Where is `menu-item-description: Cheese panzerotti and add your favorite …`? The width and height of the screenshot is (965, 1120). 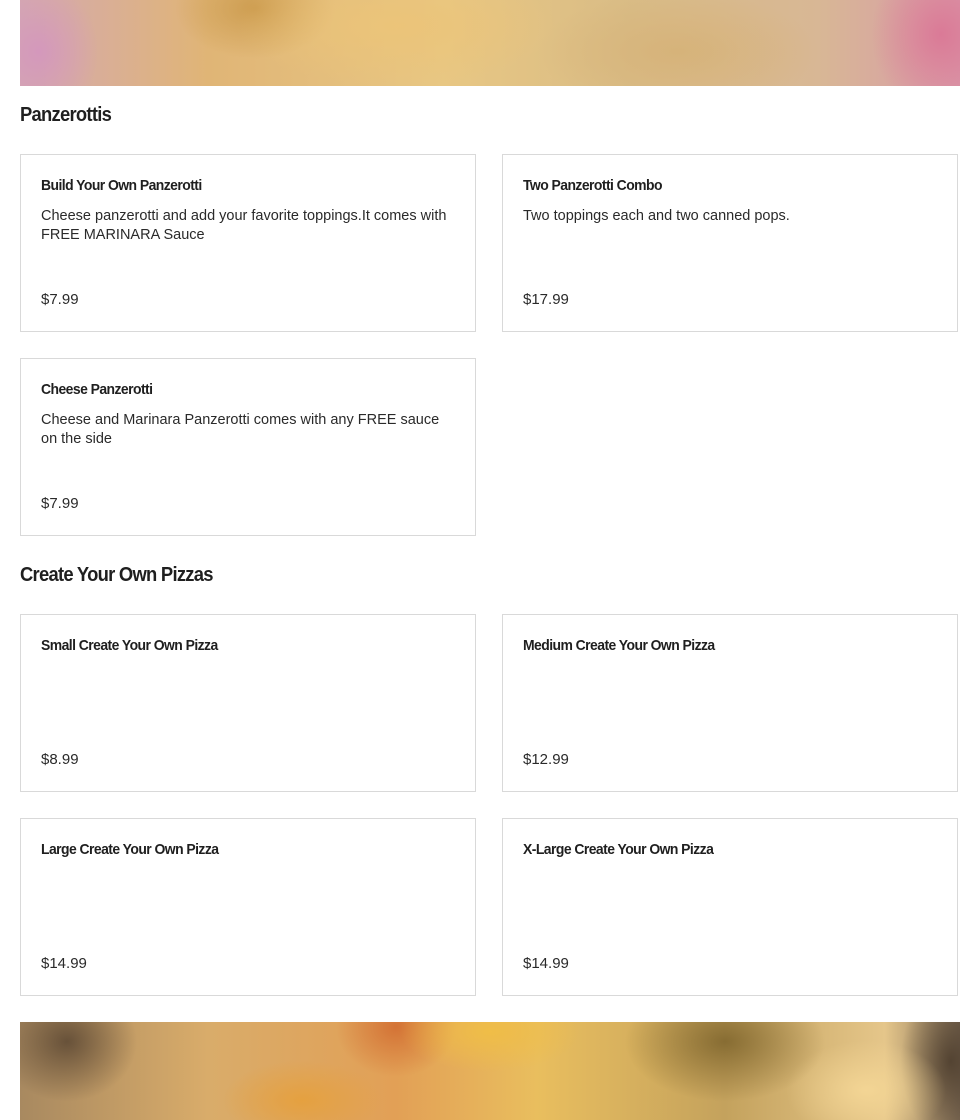
menu-item-description: Cheese panzerotti and add your favorite … is located at coordinates (244, 225).